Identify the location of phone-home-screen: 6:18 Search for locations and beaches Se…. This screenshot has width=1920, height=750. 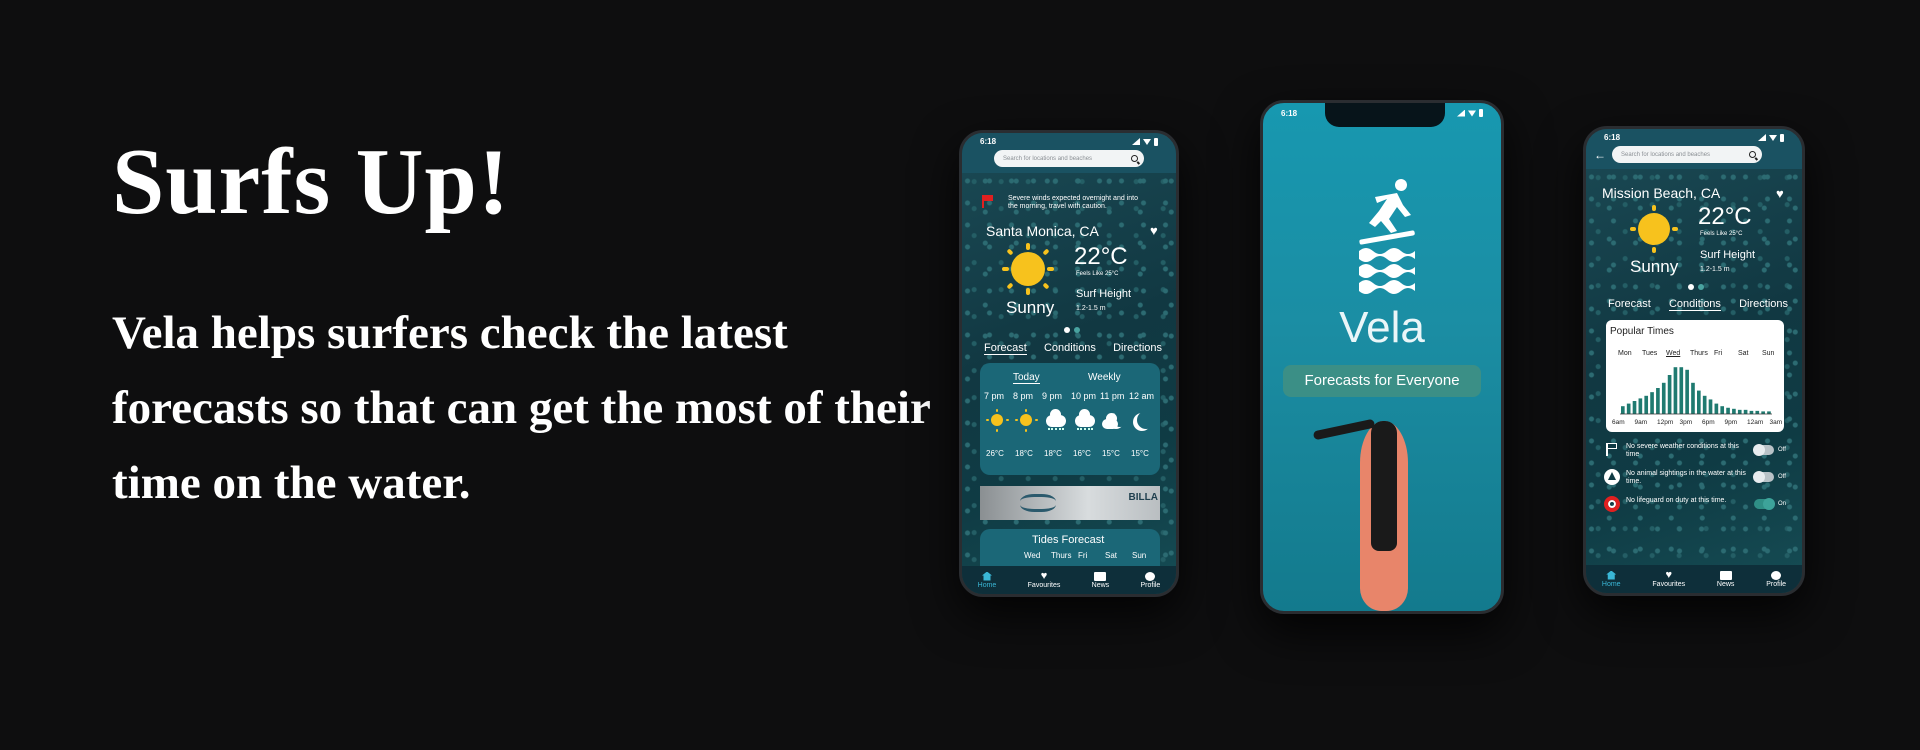
(1069, 363).